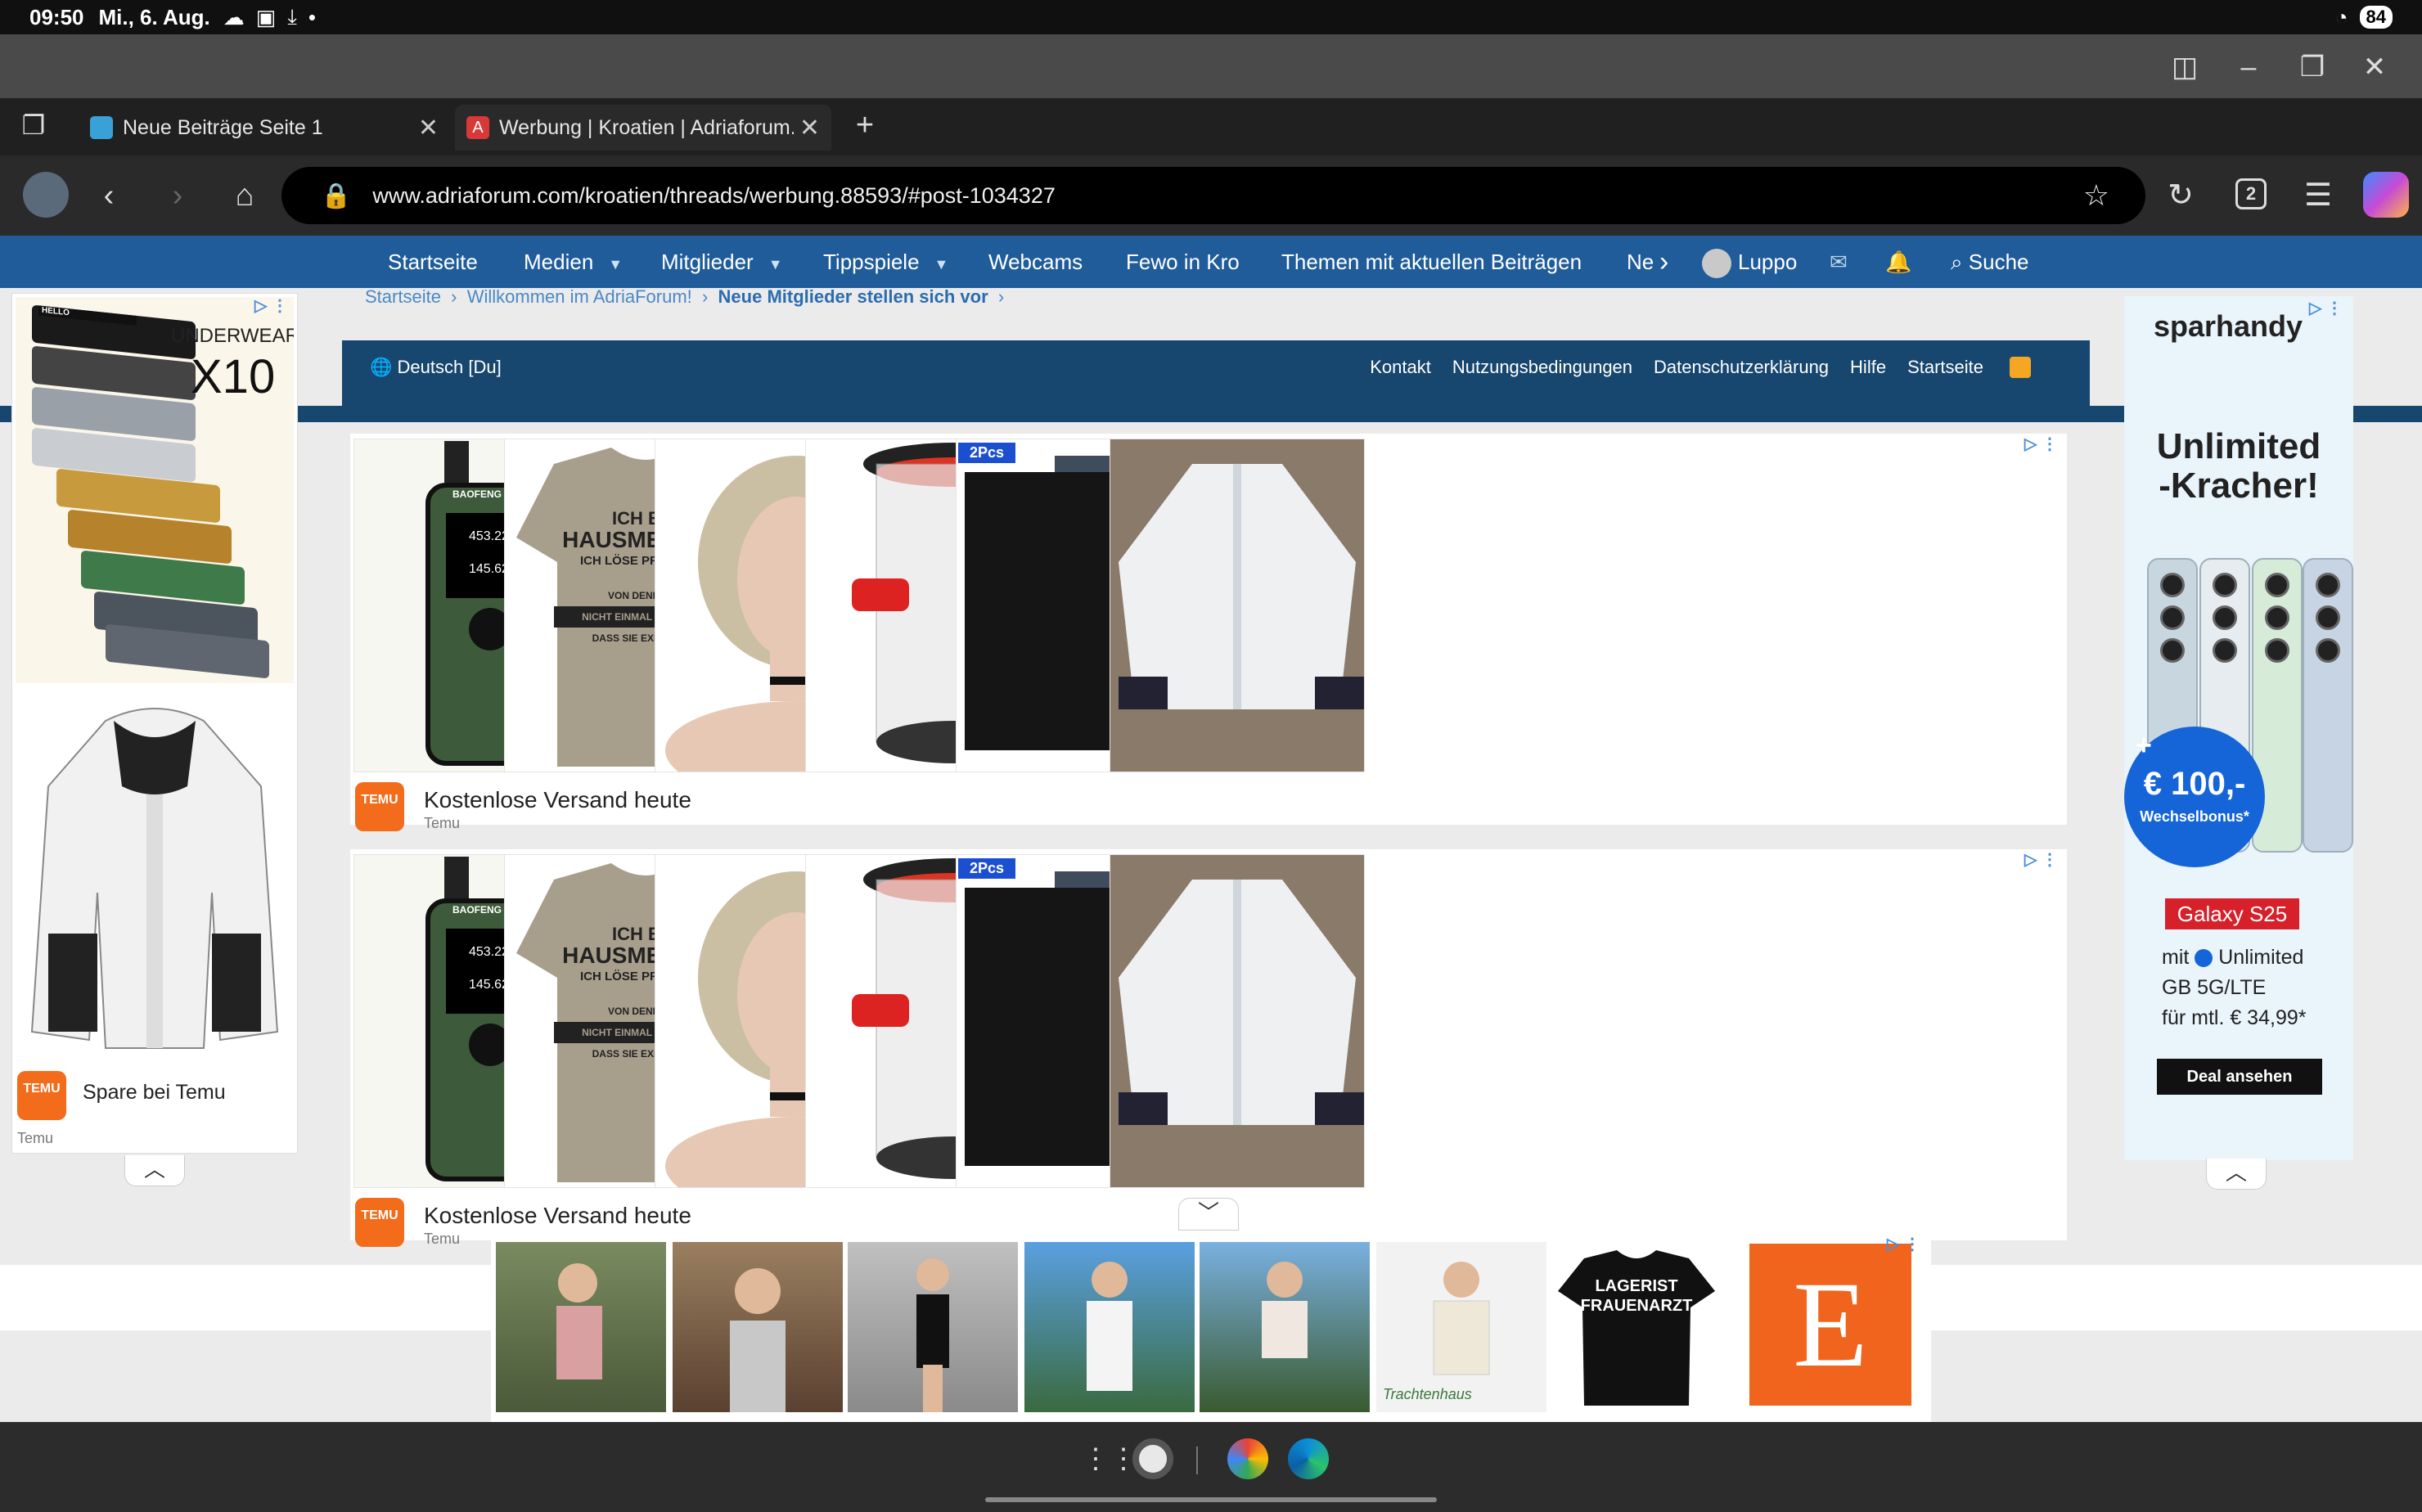 This screenshot has width=2422, height=1512. I want to click on model-badge: Galaxy S25, so click(2232, 913).